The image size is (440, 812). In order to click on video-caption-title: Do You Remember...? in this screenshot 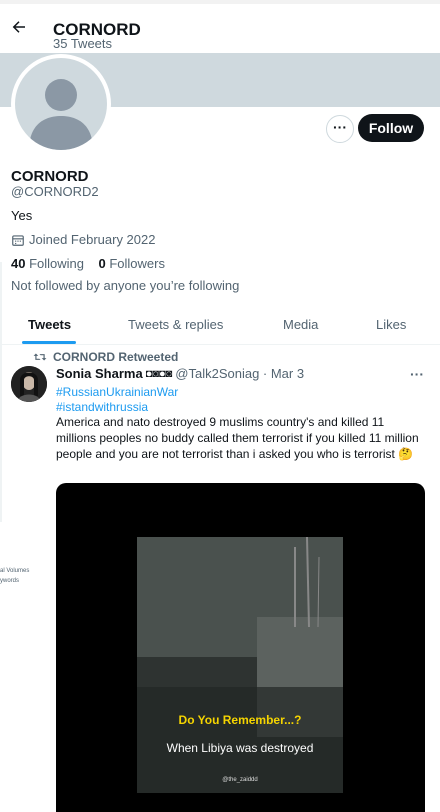, I will do `click(240, 720)`.